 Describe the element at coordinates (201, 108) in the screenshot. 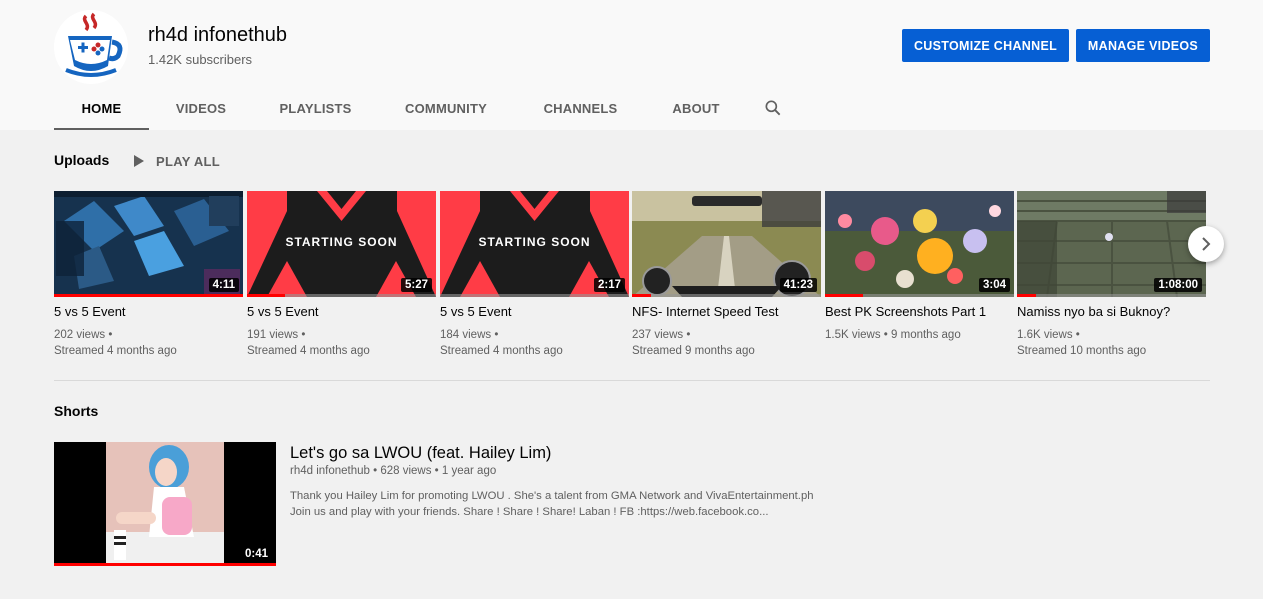

I see `tab-videos: VIDEOS` at that location.